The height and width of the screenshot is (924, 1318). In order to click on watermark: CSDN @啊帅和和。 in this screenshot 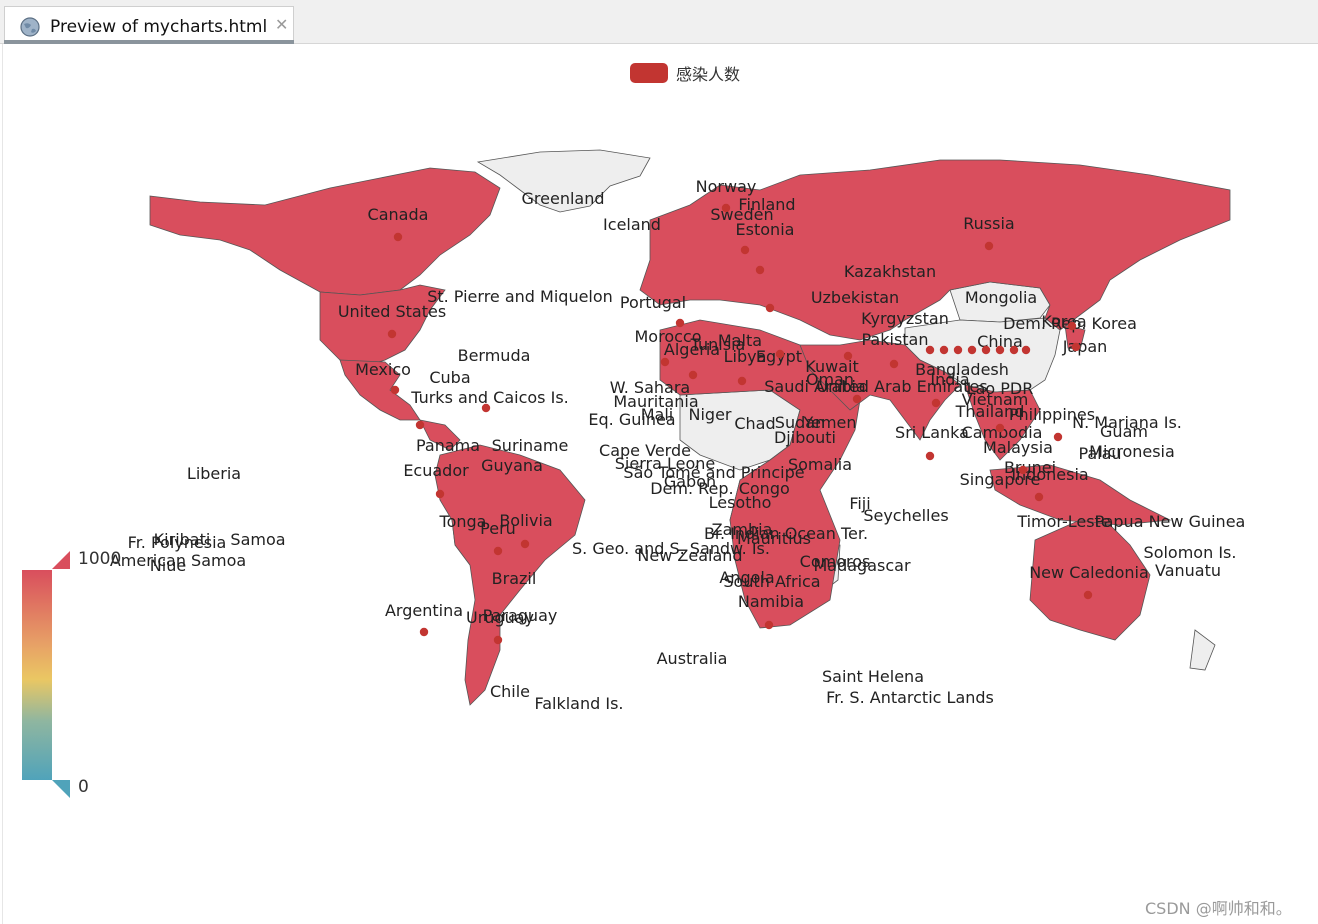, I will do `click(1218, 908)`.